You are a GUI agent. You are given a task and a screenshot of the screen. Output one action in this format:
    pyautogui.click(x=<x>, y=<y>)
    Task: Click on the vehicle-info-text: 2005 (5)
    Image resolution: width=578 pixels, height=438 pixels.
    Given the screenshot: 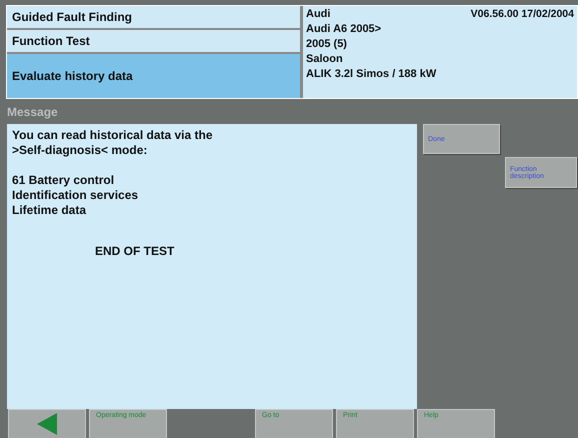 What is the action you would take?
    pyautogui.click(x=327, y=44)
    